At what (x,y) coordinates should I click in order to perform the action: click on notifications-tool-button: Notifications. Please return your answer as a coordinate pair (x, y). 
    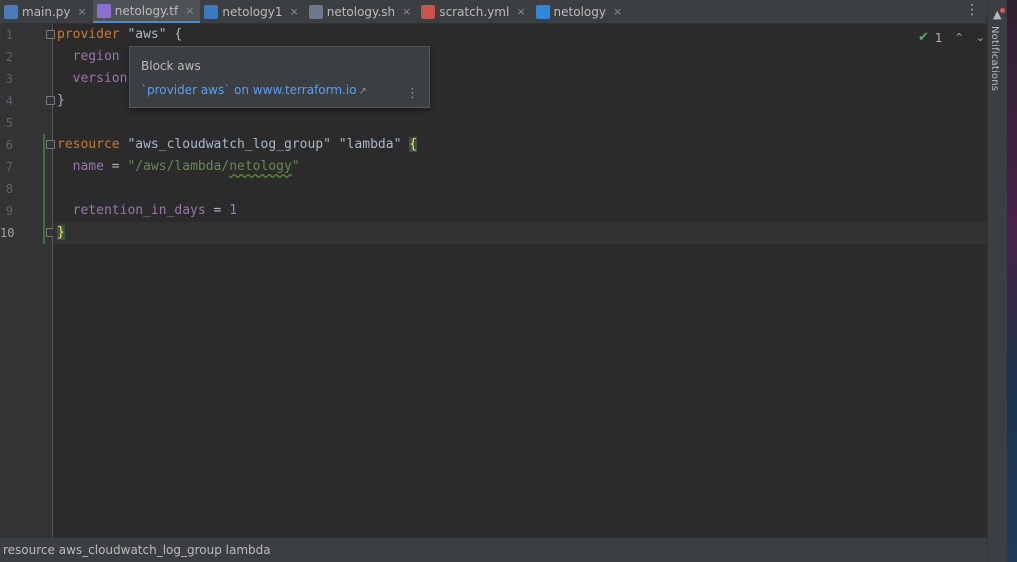
    Looking at the image, I should click on (994, 58).